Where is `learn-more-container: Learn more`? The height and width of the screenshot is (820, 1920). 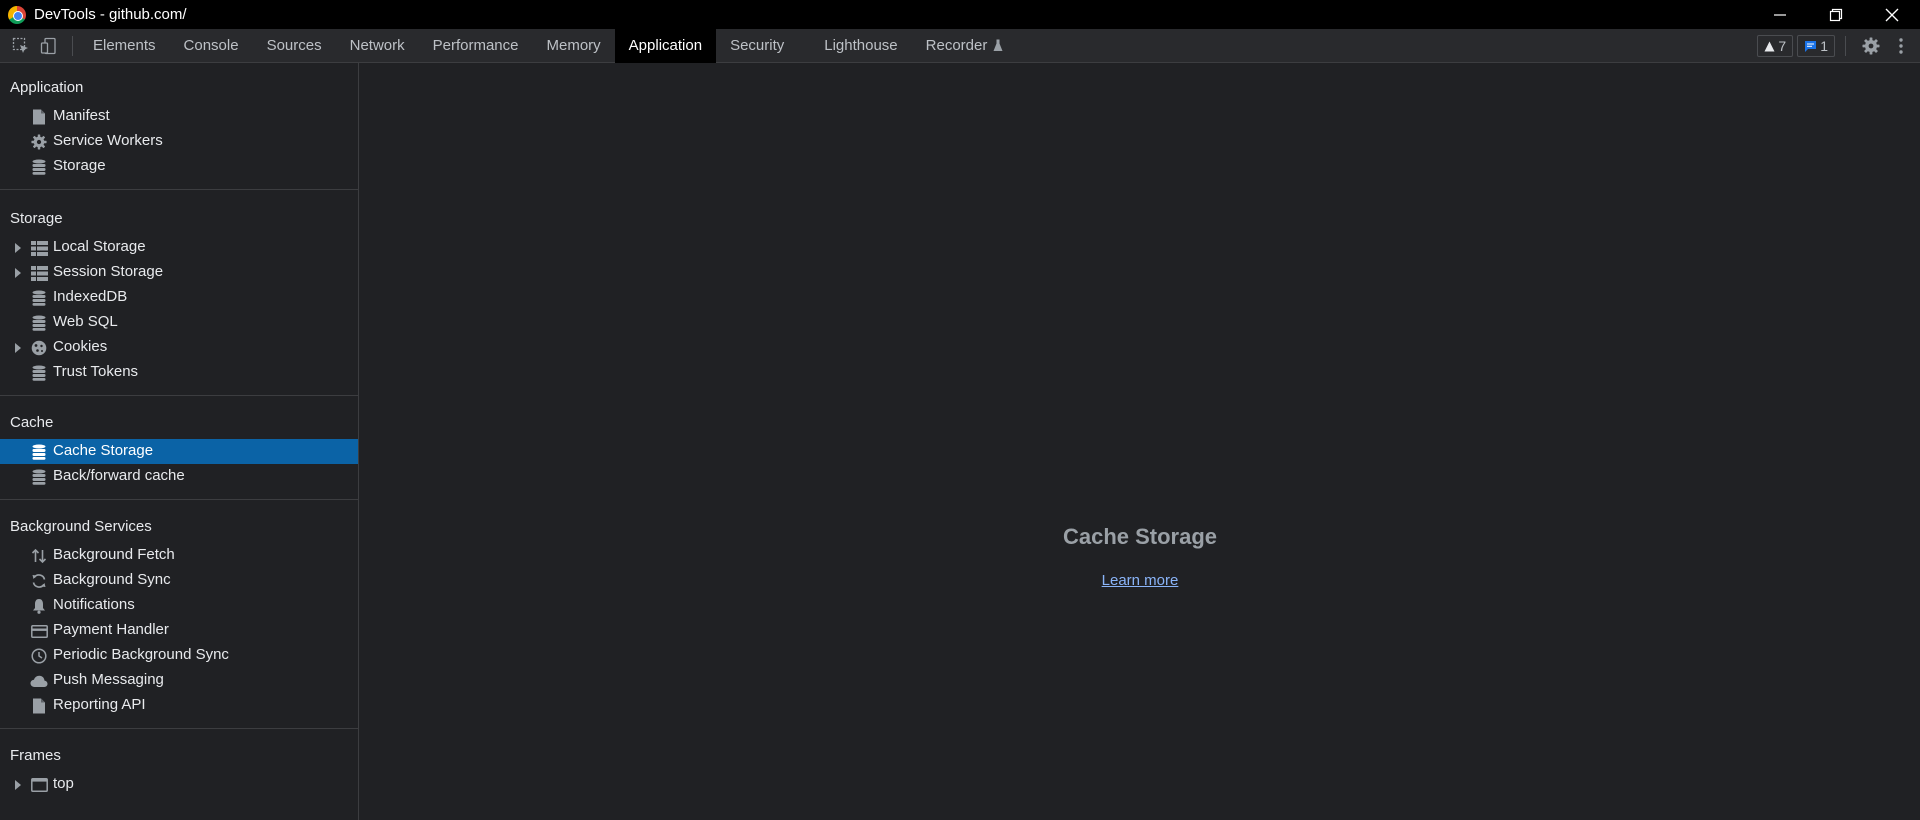
learn-more-container: Learn more is located at coordinates (1140, 580).